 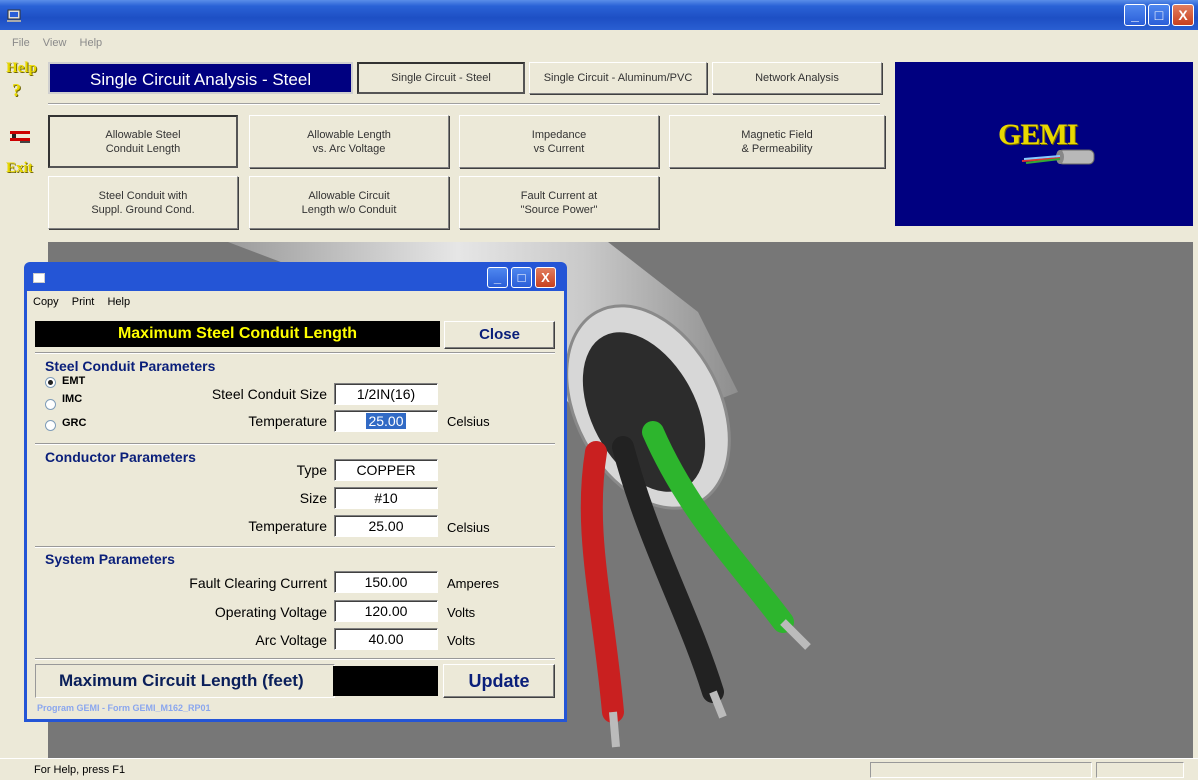 What do you see at coordinates (21, 137) in the screenshot?
I see `plug-icon` at bounding box center [21, 137].